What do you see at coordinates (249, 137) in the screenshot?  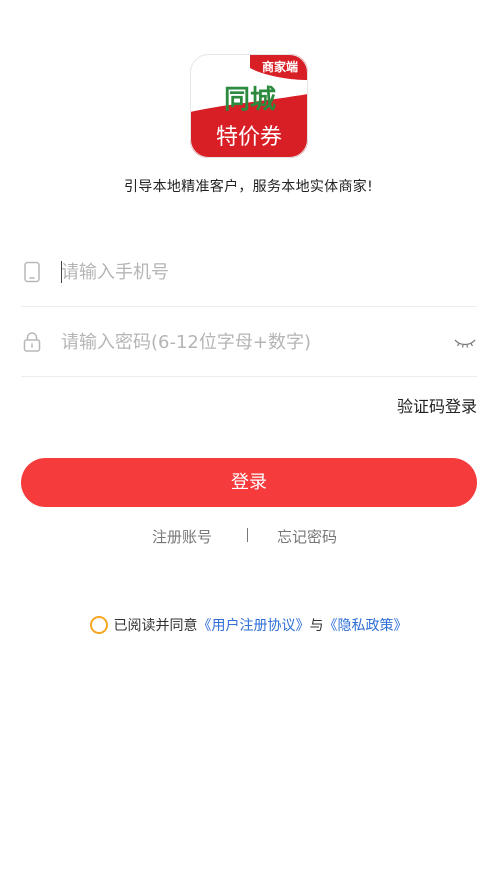 I see `logo-line2-text: 特价券` at bounding box center [249, 137].